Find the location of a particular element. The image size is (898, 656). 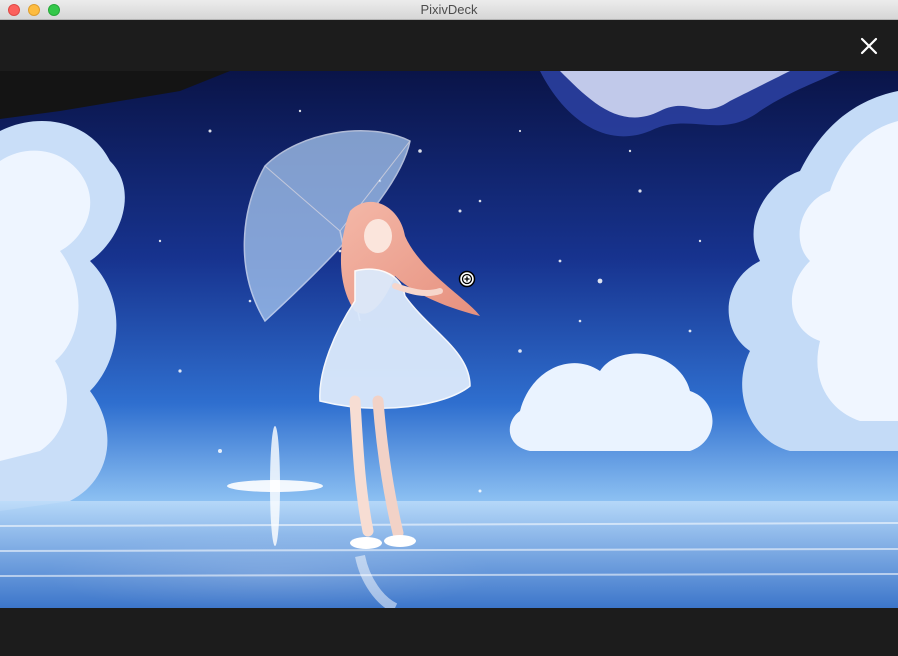

zoom-in-cursor-icon is located at coordinates (467, 279).